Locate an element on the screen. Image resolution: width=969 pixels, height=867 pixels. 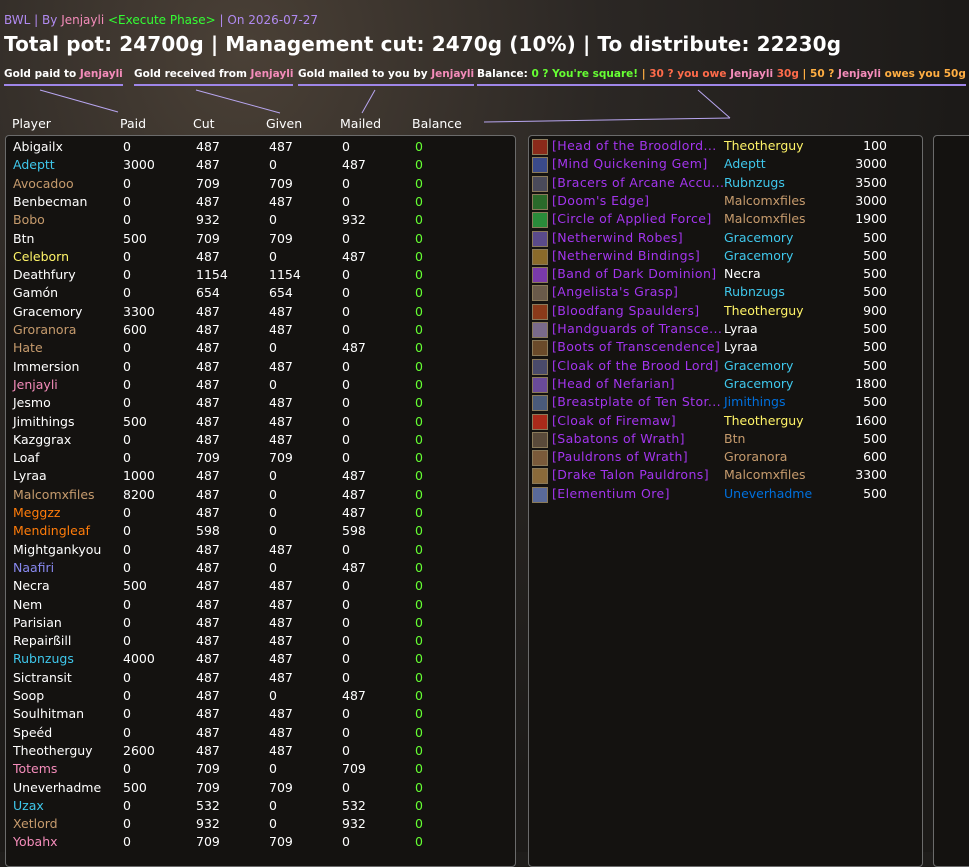
table-row: Nem 0 487 487 0 0 is located at coordinates (259, 606).